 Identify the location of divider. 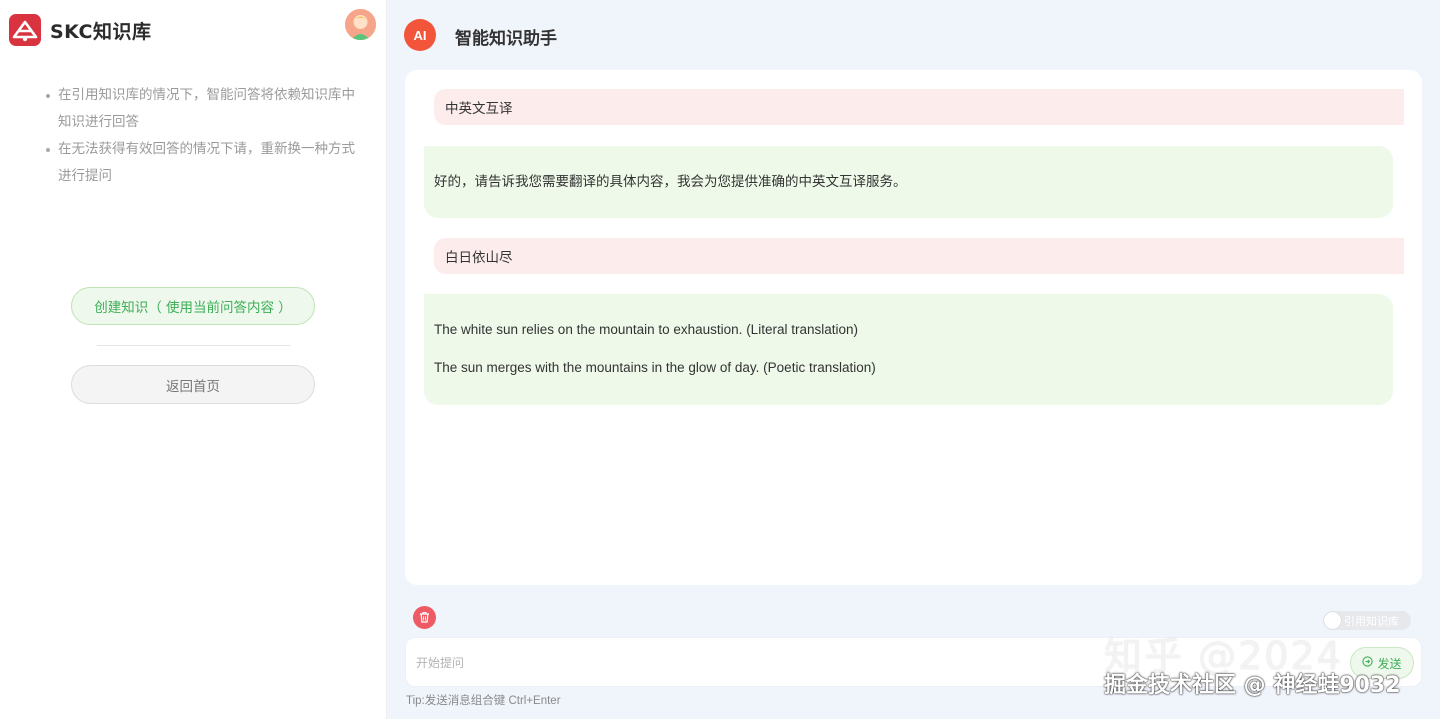
(193, 345).